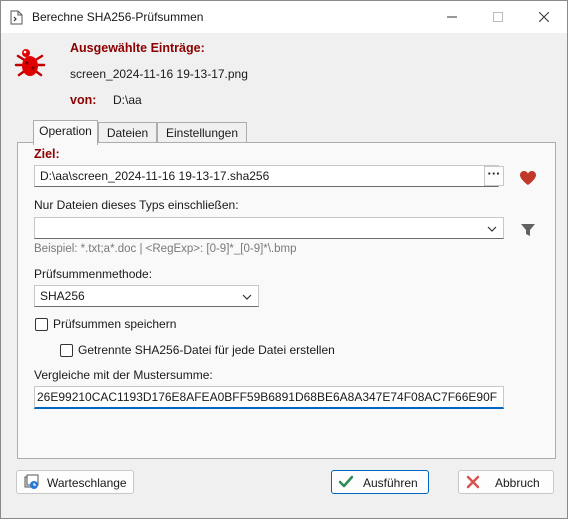 The image size is (568, 519). What do you see at coordinates (123, 375) in the screenshot?
I see `compare-label: Vergleiche mit der Mustersumme:` at bounding box center [123, 375].